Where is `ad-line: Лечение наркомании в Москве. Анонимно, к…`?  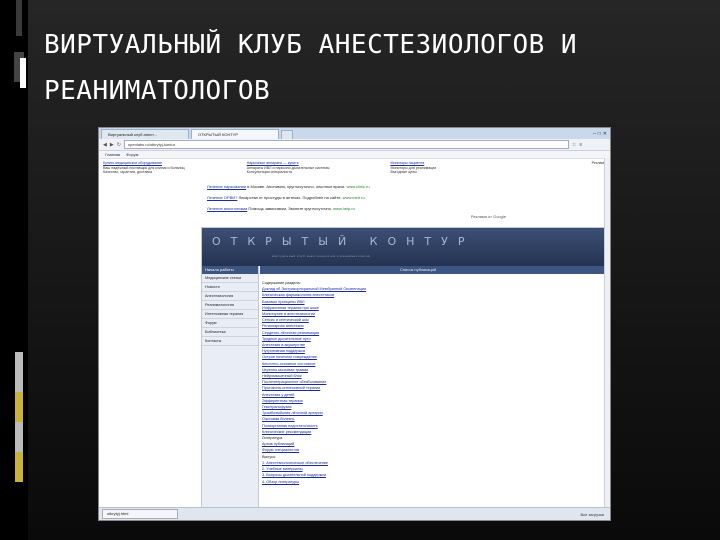
ad-line: Лечение наркомании в Москве. Анонимно, к… is located at coordinates (408, 186).